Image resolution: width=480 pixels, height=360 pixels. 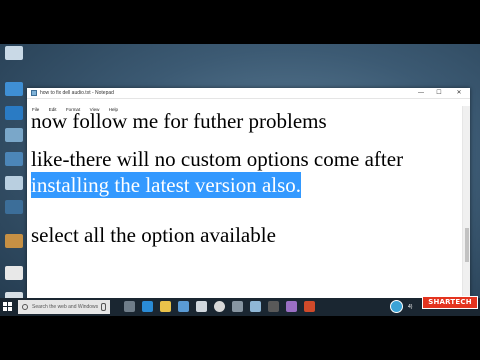 I want to click on mail-icon, so click(x=201, y=306).